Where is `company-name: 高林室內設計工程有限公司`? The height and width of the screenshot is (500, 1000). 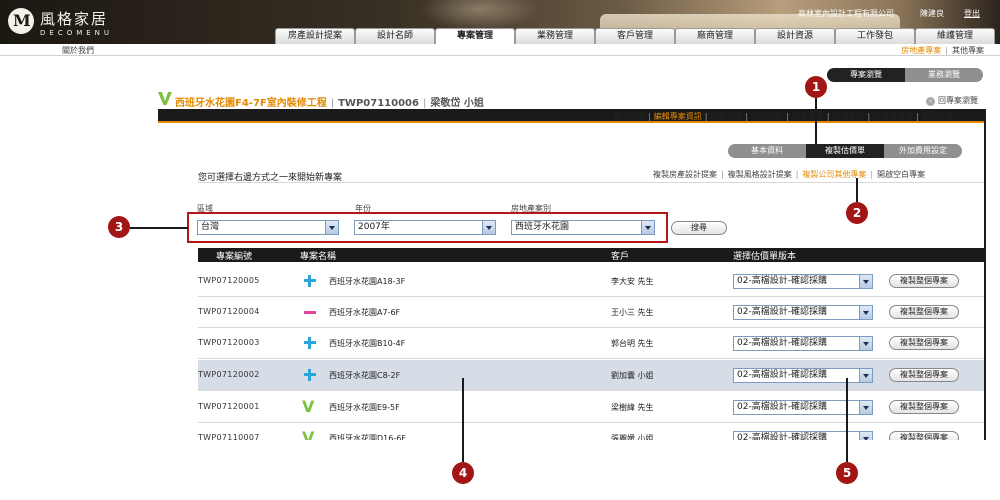 company-name: 高林室內設計工程有限公司 is located at coordinates (846, 13).